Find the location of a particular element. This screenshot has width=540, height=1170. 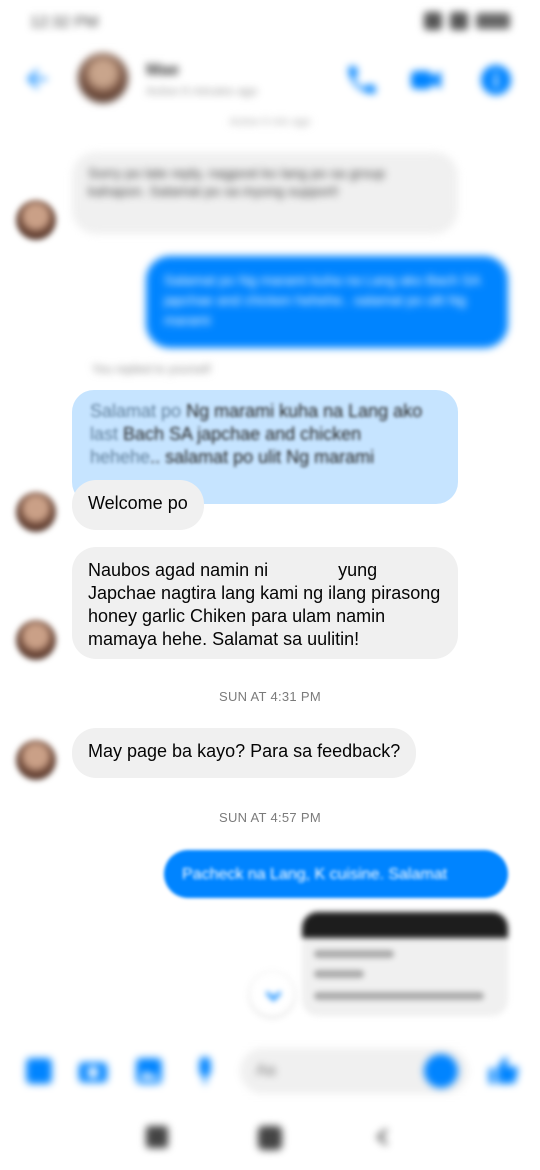

header-subtitle: Active 6 min ago is located at coordinates (270, 122).